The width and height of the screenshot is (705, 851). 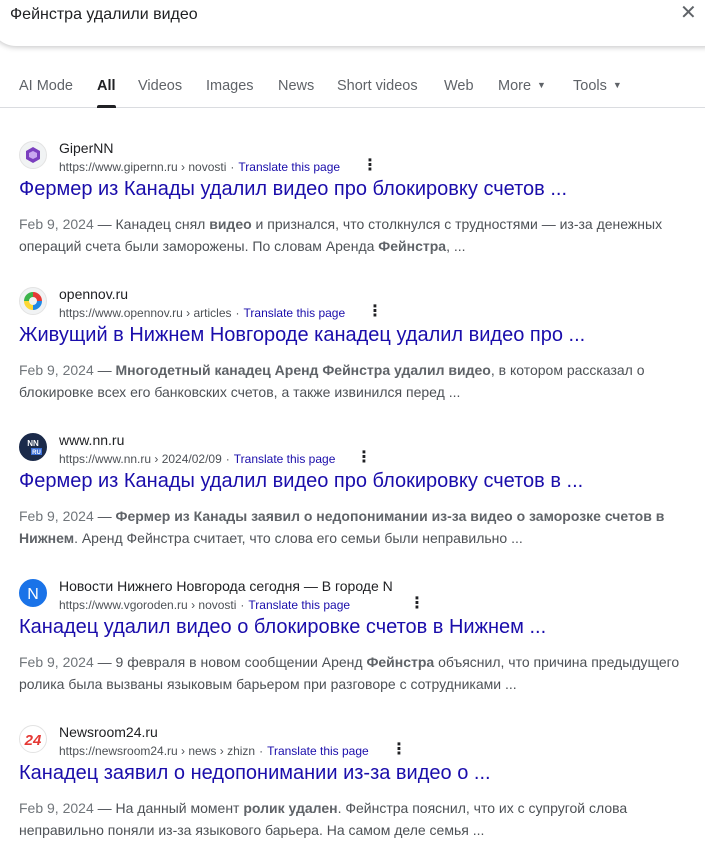 I want to click on tab-more: More ▼, so click(x=522, y=86).